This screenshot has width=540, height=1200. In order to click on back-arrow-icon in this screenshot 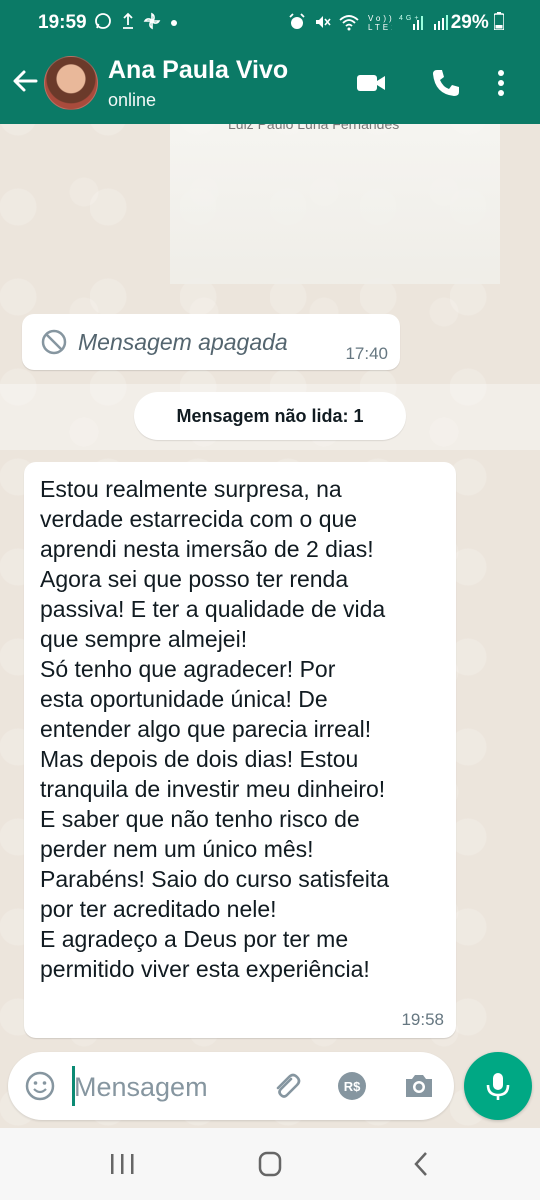, I will do `click(25, 81)`.